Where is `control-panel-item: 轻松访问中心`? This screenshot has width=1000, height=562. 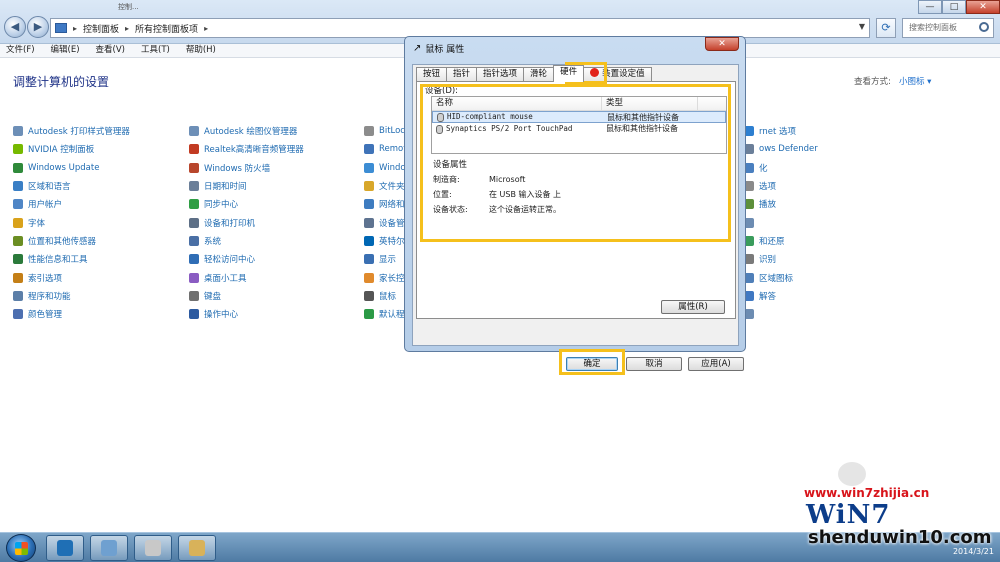
control-panel-item: 轻松访问中心 is located at coordinates (246, 259).